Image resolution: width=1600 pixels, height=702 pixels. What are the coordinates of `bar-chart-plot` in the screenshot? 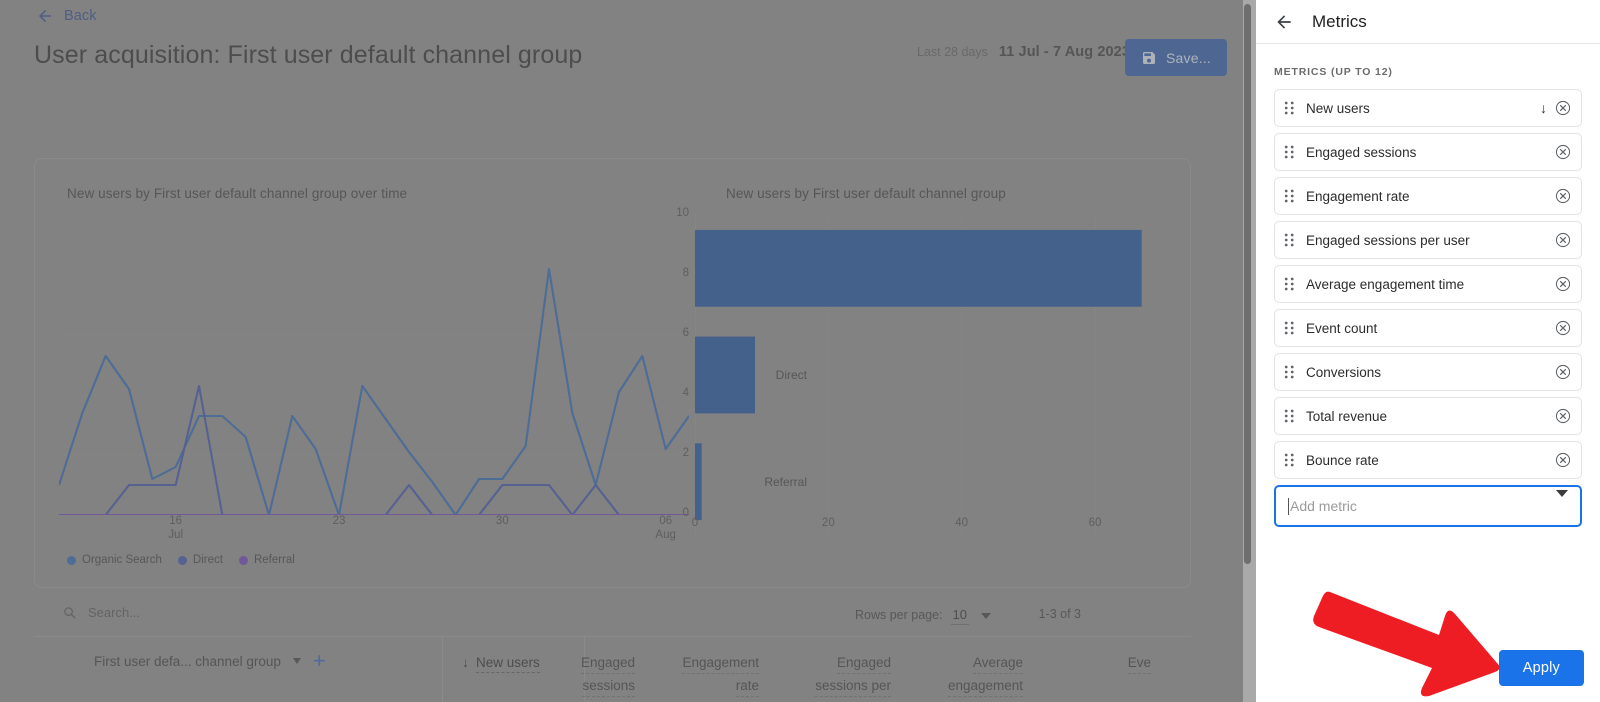 It's located at (918, 375).